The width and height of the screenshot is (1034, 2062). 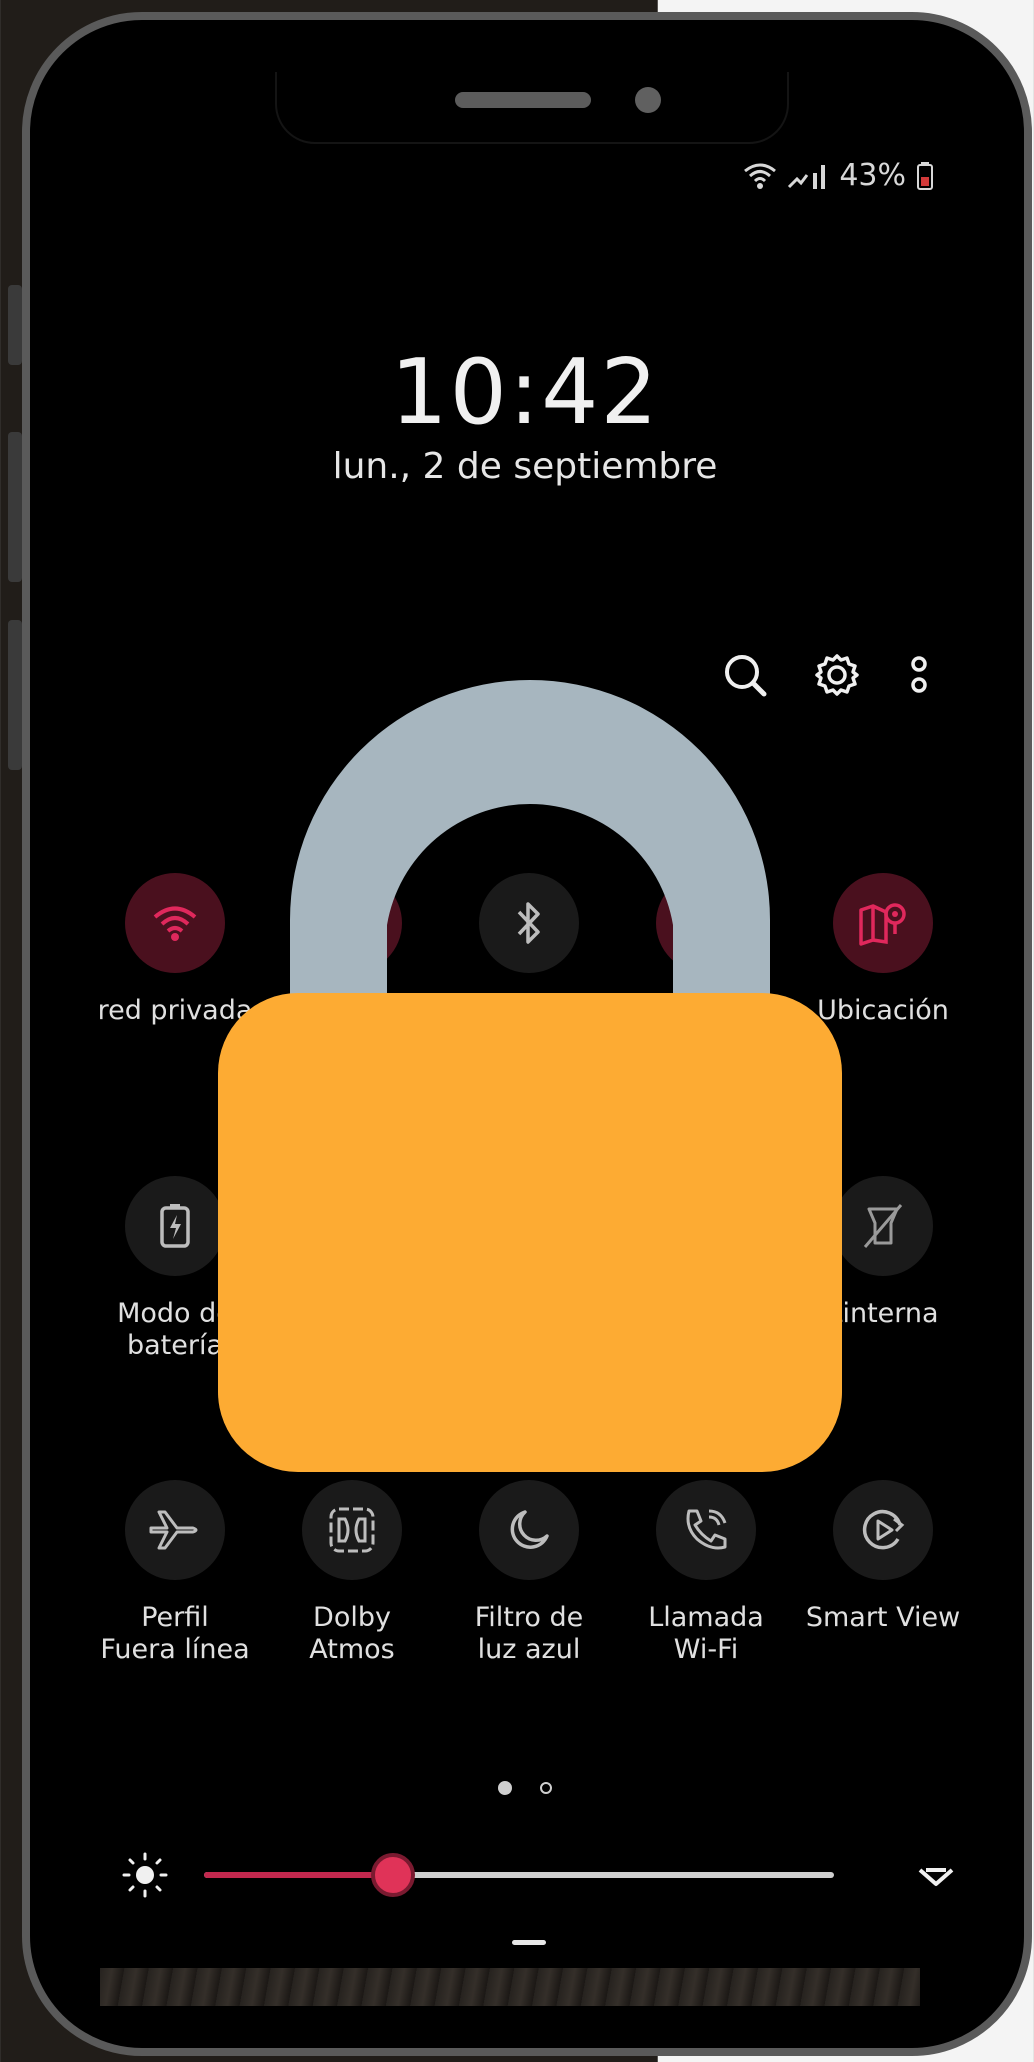 What do you see at coordinates (505, 1788) in the screenshot?
I see `page-dot-active` at bounding box center [505, 1788].